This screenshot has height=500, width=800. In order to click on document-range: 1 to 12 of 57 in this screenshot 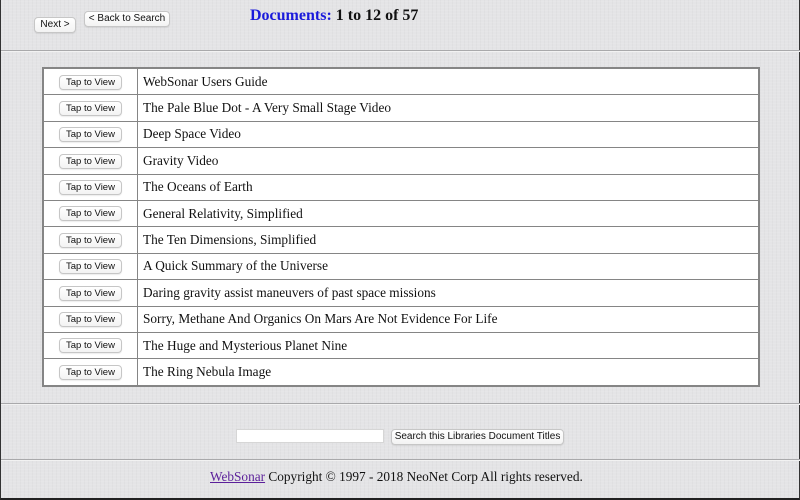, I will do `click(377, 15)`.